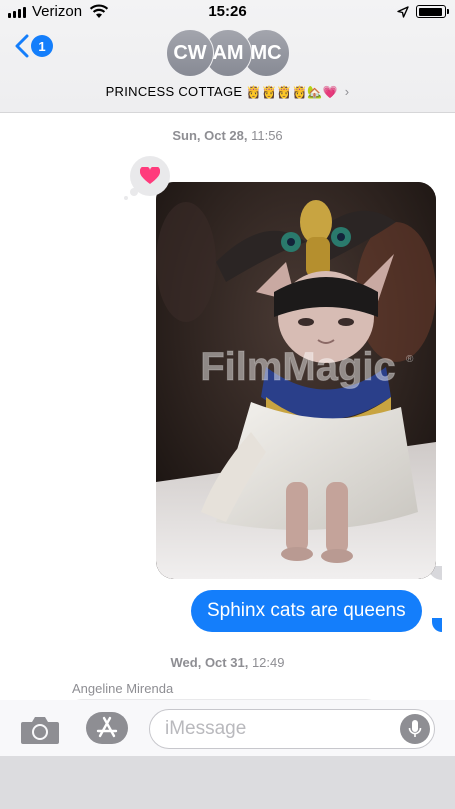  I want to click on heart-icon, so click(150, 175).